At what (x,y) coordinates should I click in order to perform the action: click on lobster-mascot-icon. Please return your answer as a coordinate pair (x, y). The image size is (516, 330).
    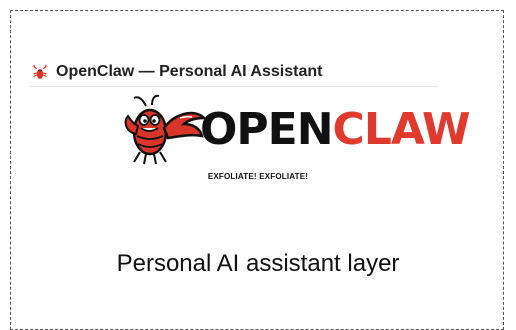
    Looking at the image, I should click on (165, 129).